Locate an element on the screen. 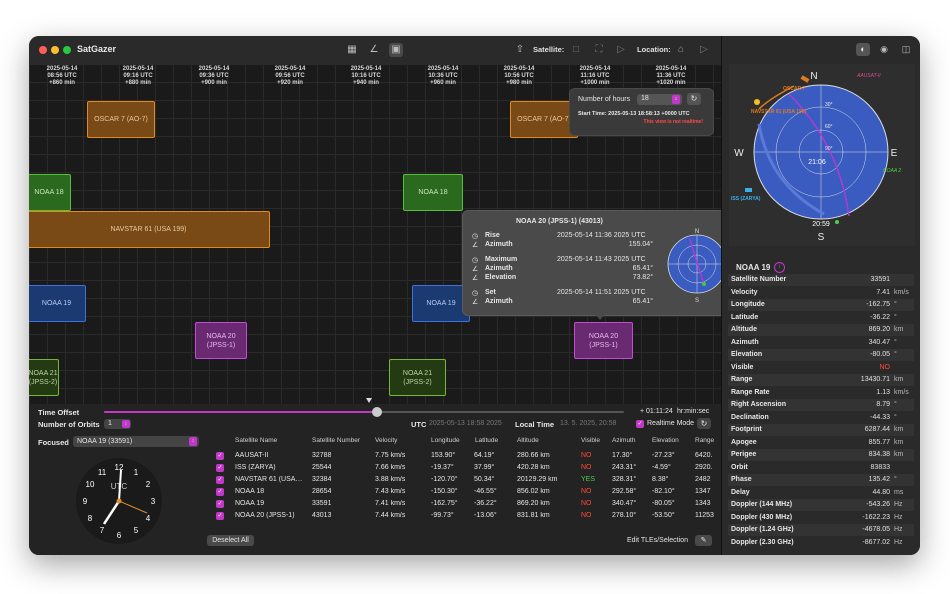 The image size is (950, 594). rise-azimuth-value: 155.04° is located at coordinates (640, 244).